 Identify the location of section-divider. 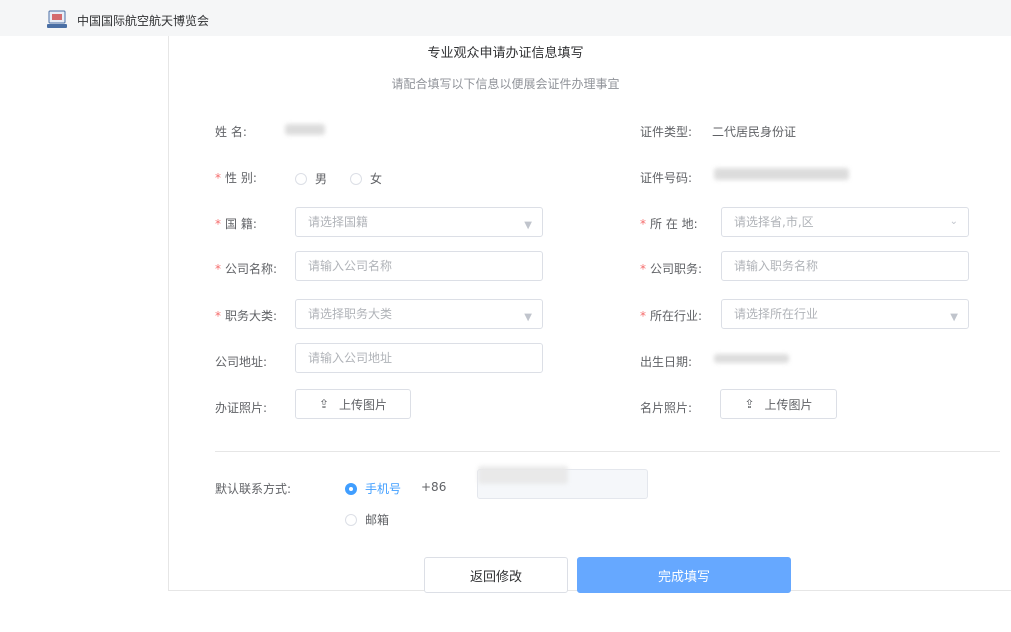
(607, 451).